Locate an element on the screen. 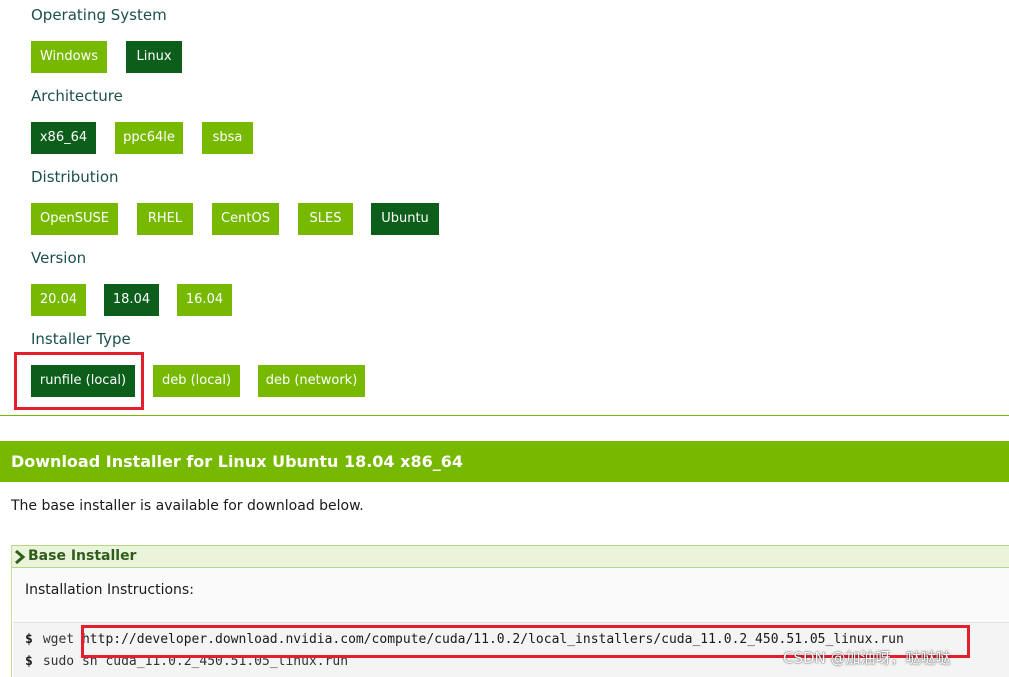  runfile-highlight-box is located at coordinates (79, 381).